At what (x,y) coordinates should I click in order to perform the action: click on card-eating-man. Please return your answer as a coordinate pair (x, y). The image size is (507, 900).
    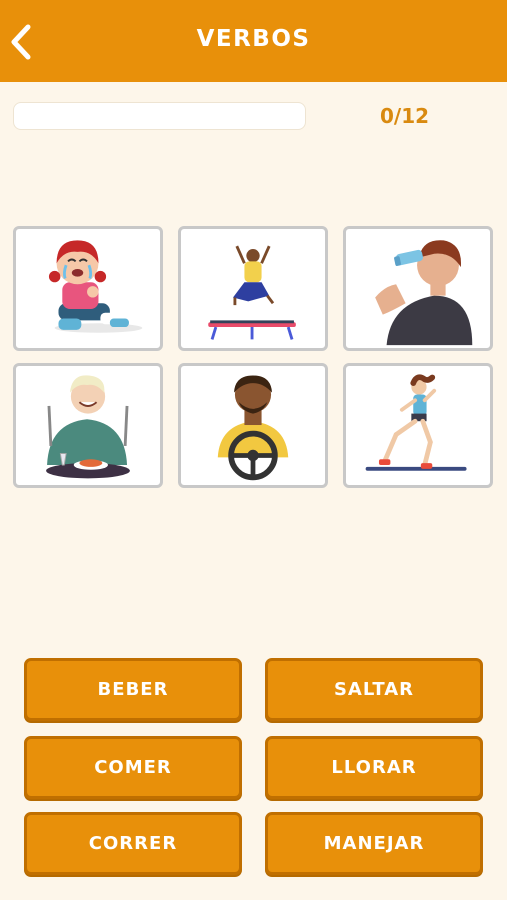
    Looking at the image, I should click on (88, 425).